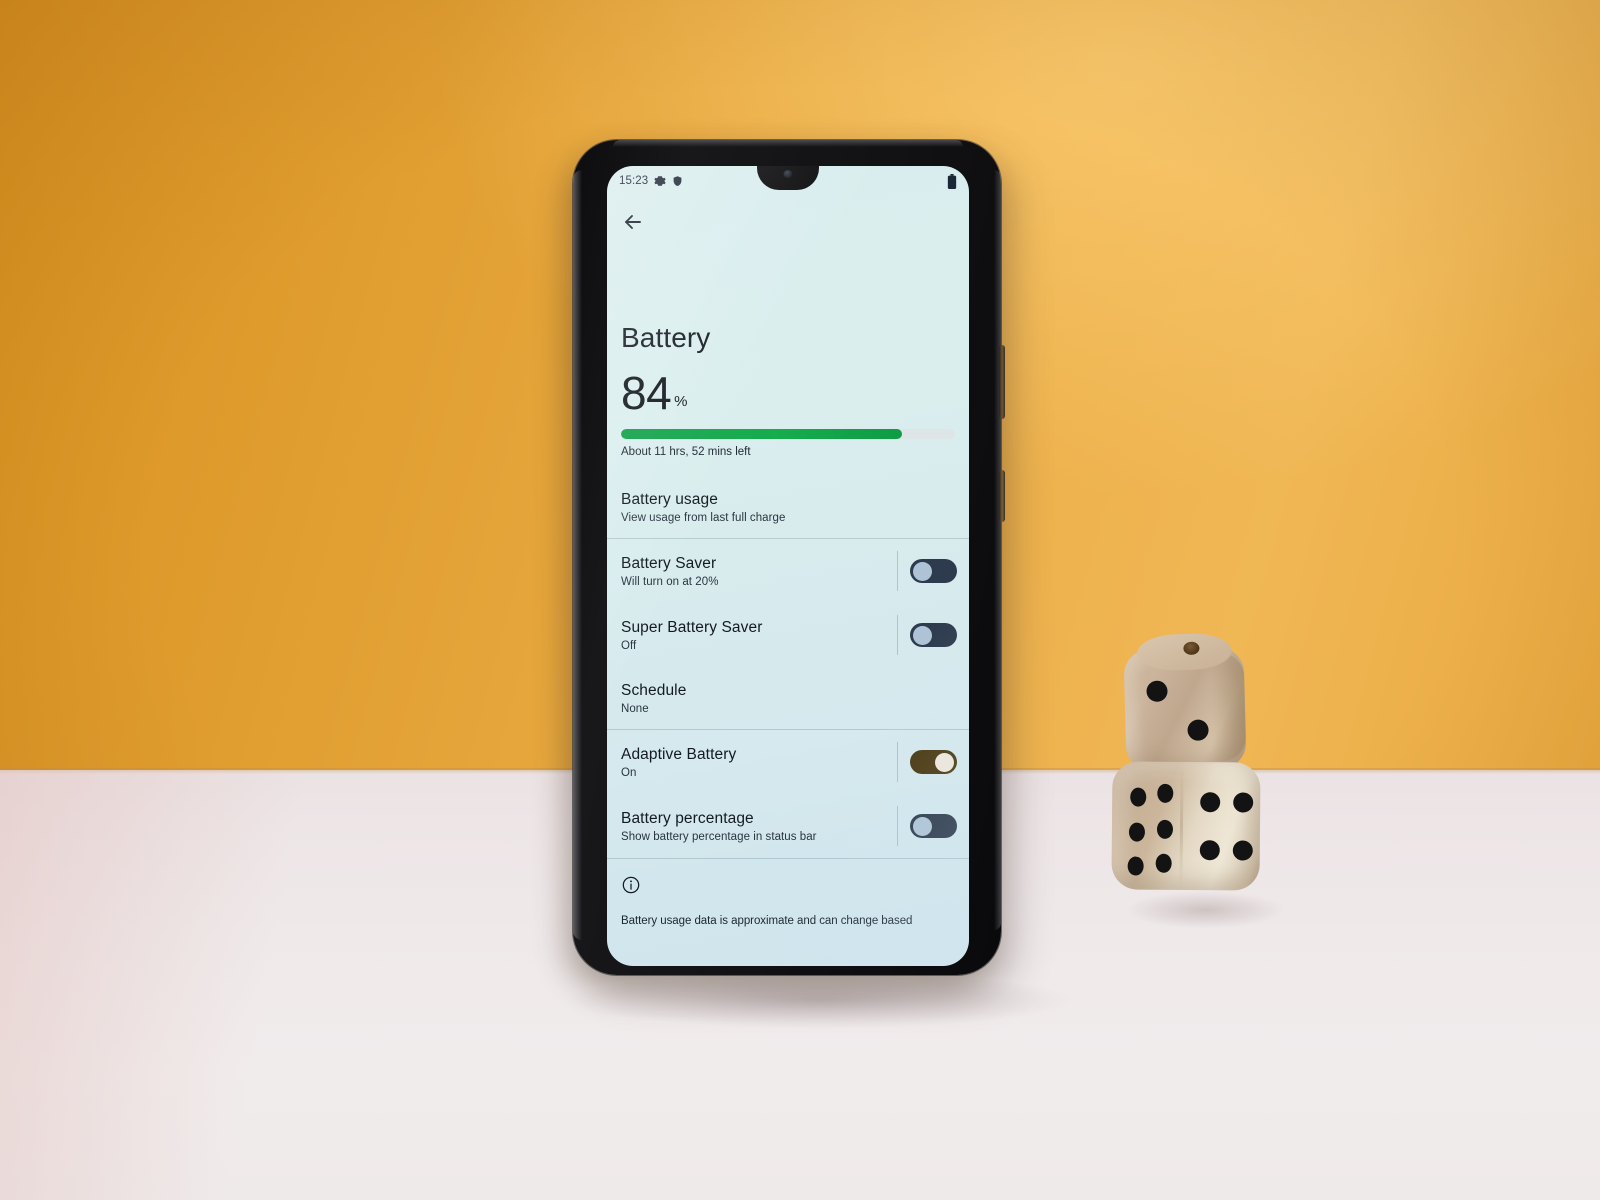 The height and width of the screenshot is (1200, 1600). What do you see at coordinates (679, 754) in the screenshot?
I see `settings-row-title: Adaptive Battery` at bounding box center [679, 754].